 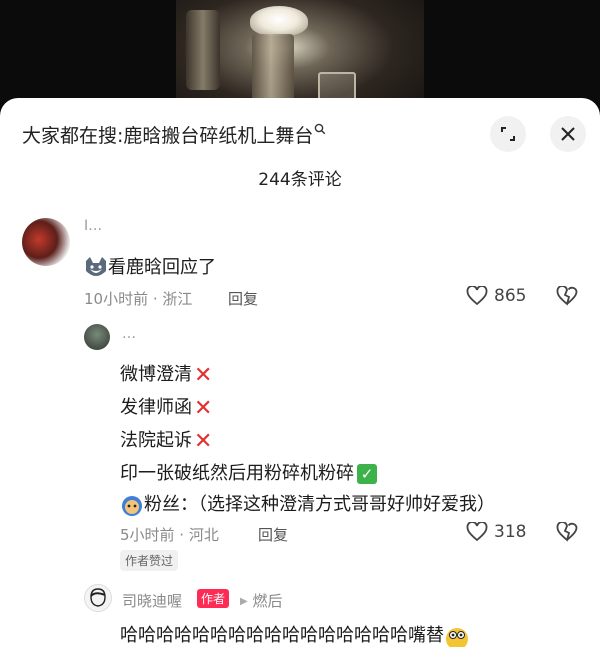 I want to click on comment-line: 哈哈哈哈哈哈哈哈哈哈哈哈哈哈哈哈嘴替, so click(x=295, y=634).